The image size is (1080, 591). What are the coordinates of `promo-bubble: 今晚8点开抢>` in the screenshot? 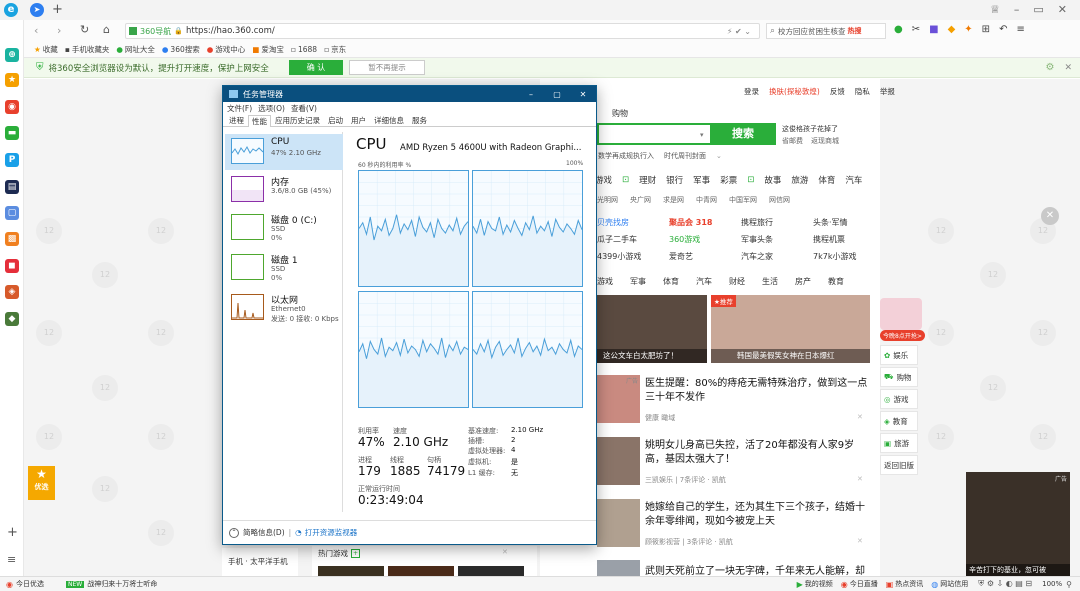 It's located at (902, 335).